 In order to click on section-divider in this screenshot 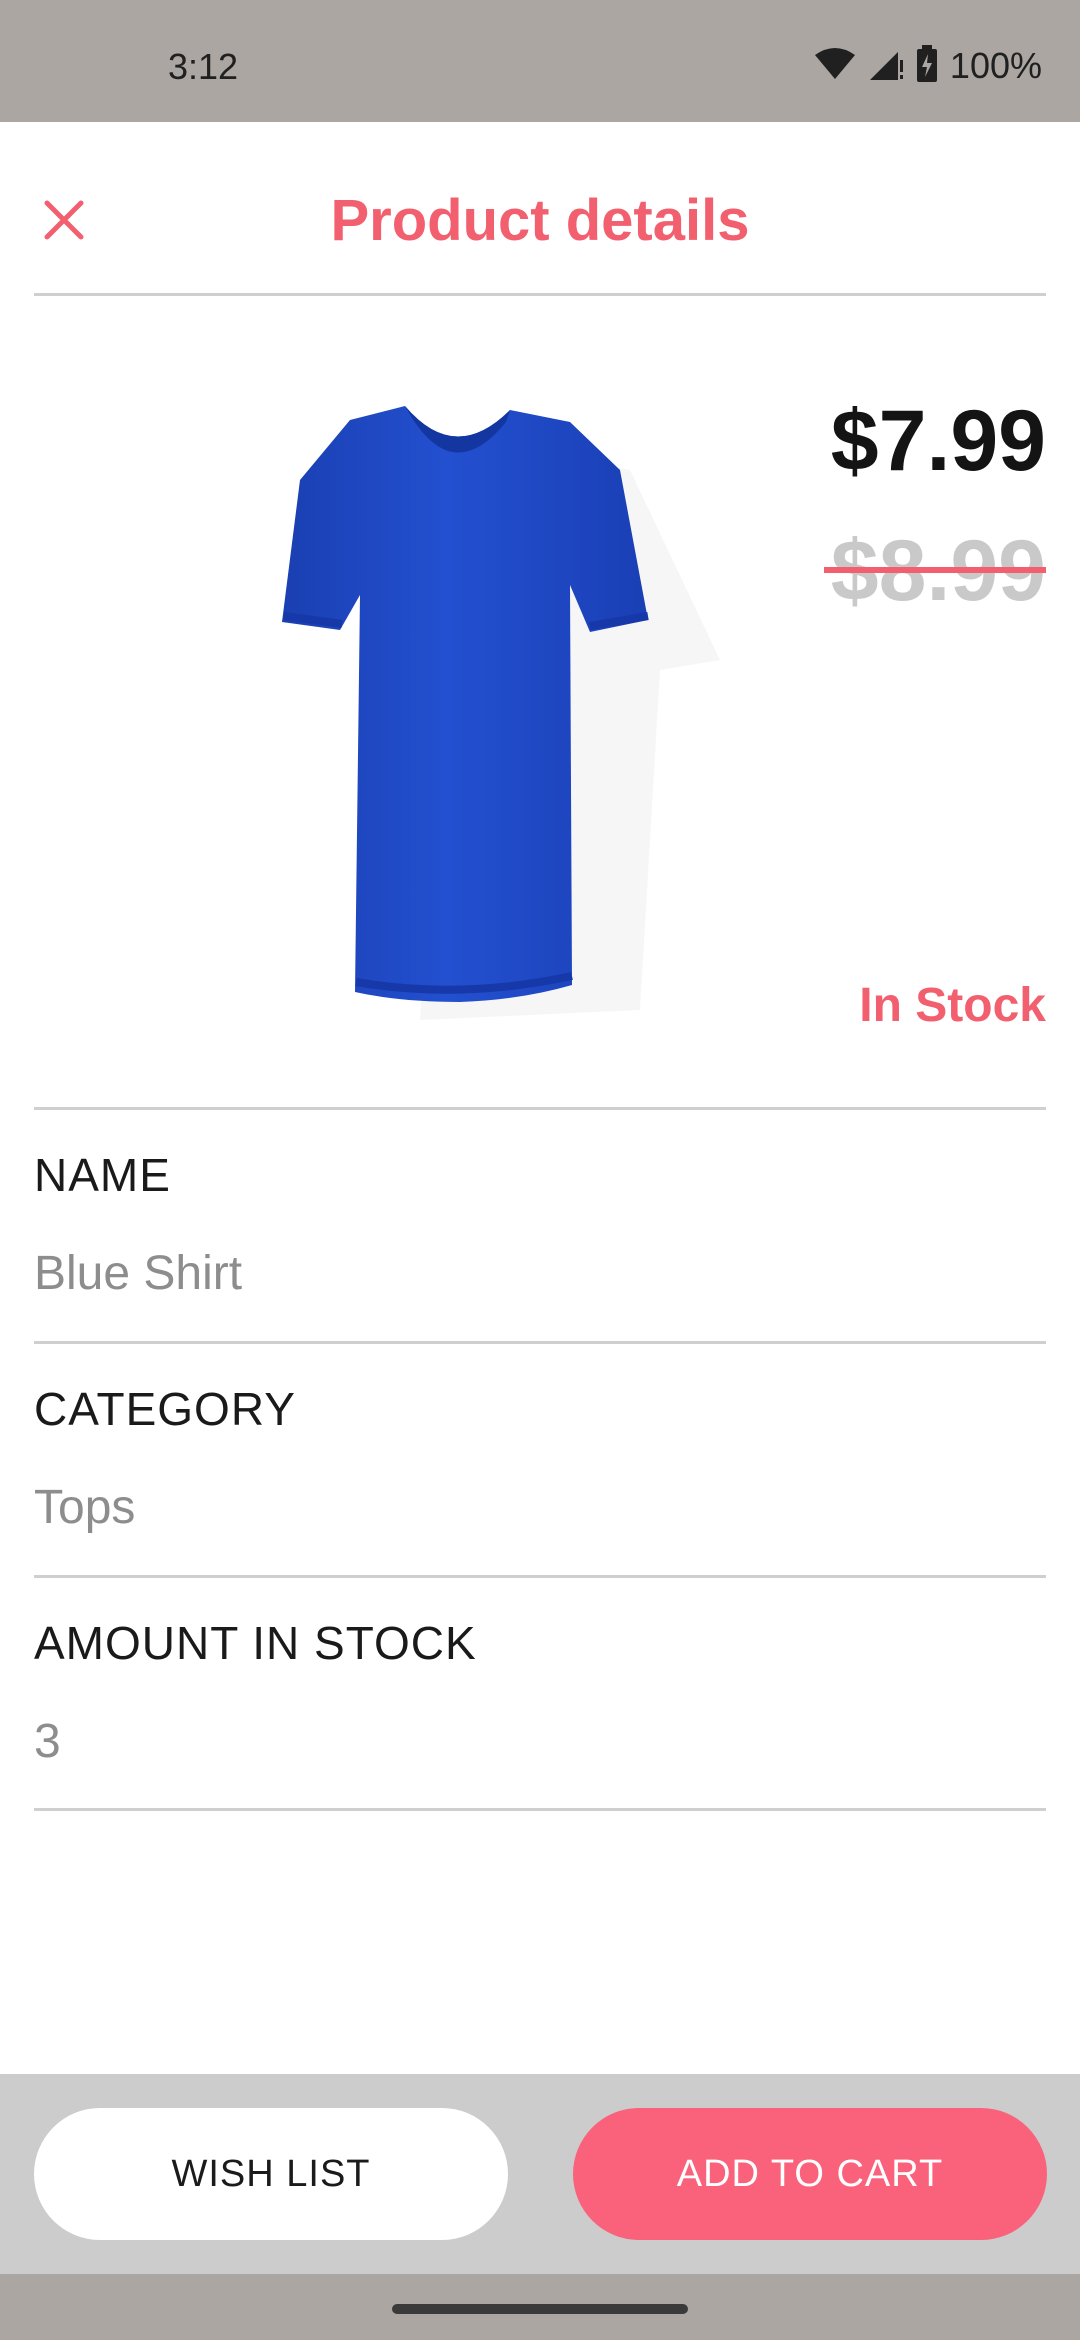, I will do `click(540, 1108)`.